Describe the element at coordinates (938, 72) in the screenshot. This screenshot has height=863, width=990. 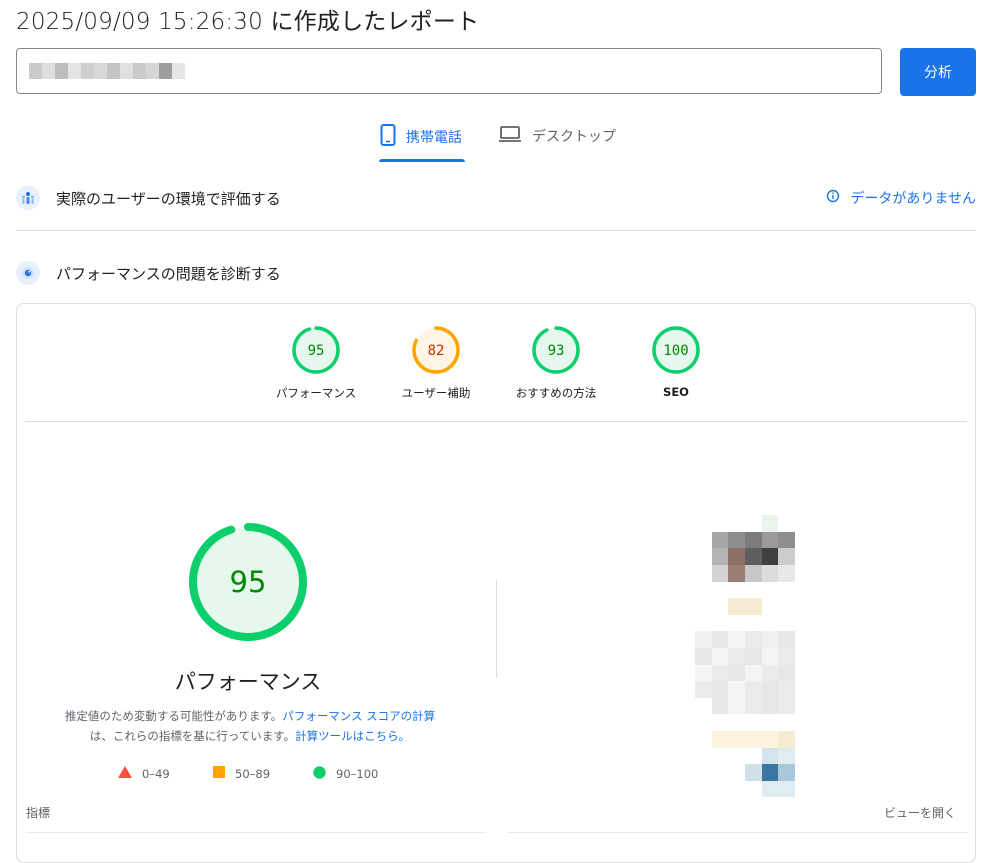
I see `analyze-button: 分析` at that location.